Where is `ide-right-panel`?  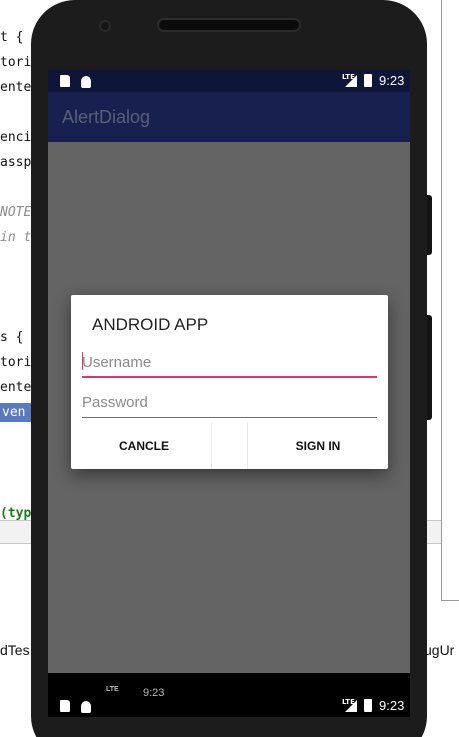 ide-right-panel is located at coordinates (450, 300).